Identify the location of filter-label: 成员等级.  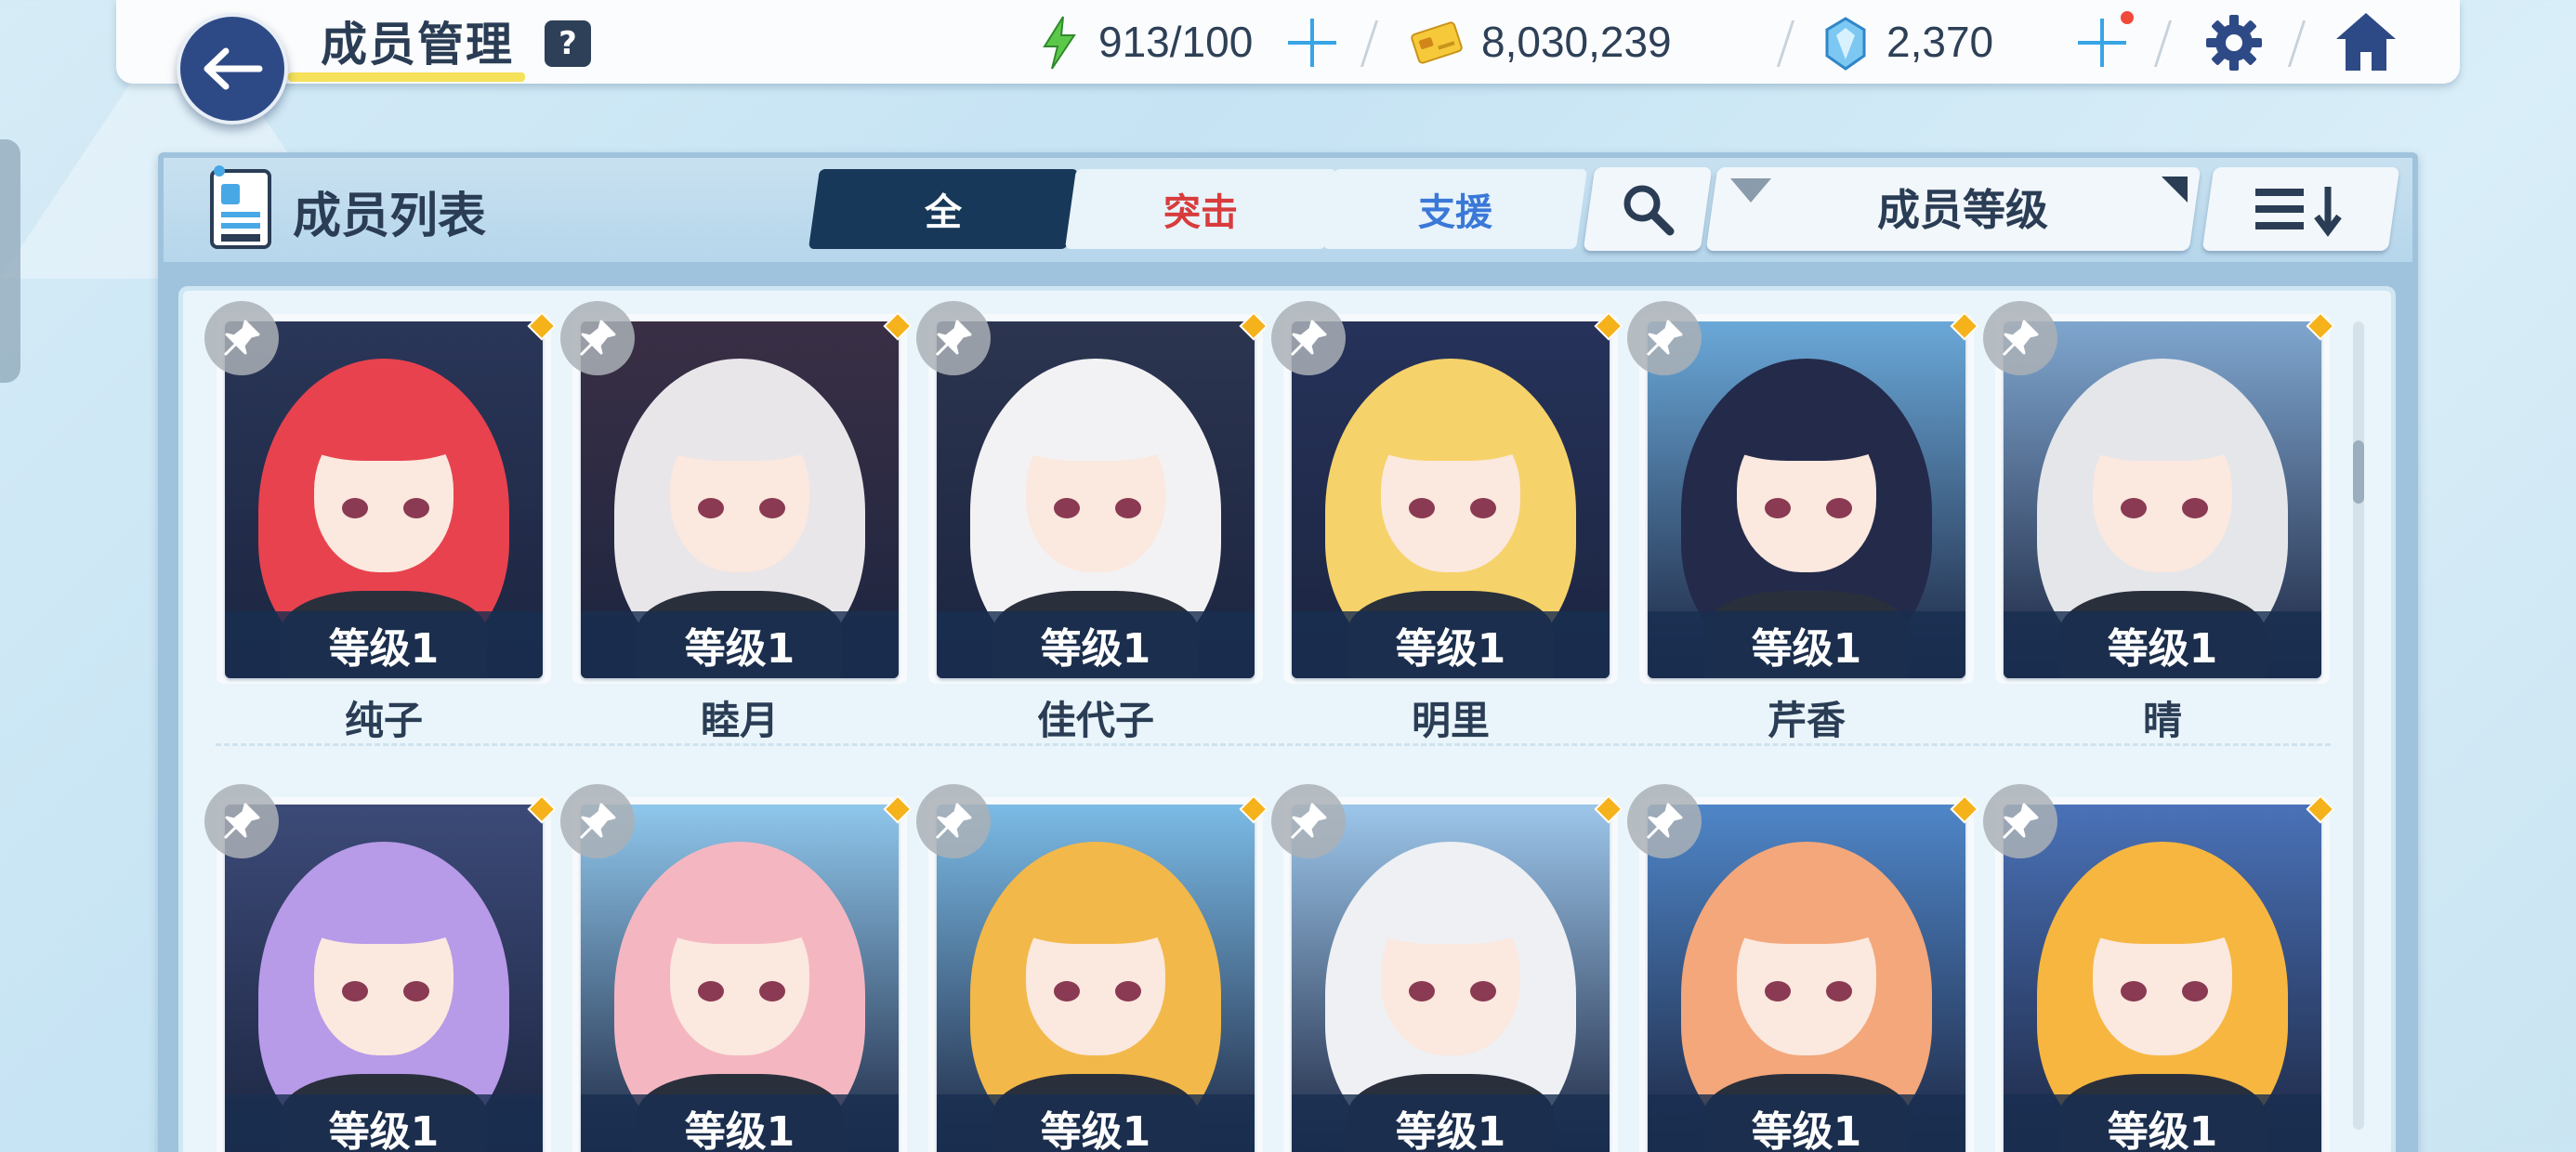
(1962, 210).